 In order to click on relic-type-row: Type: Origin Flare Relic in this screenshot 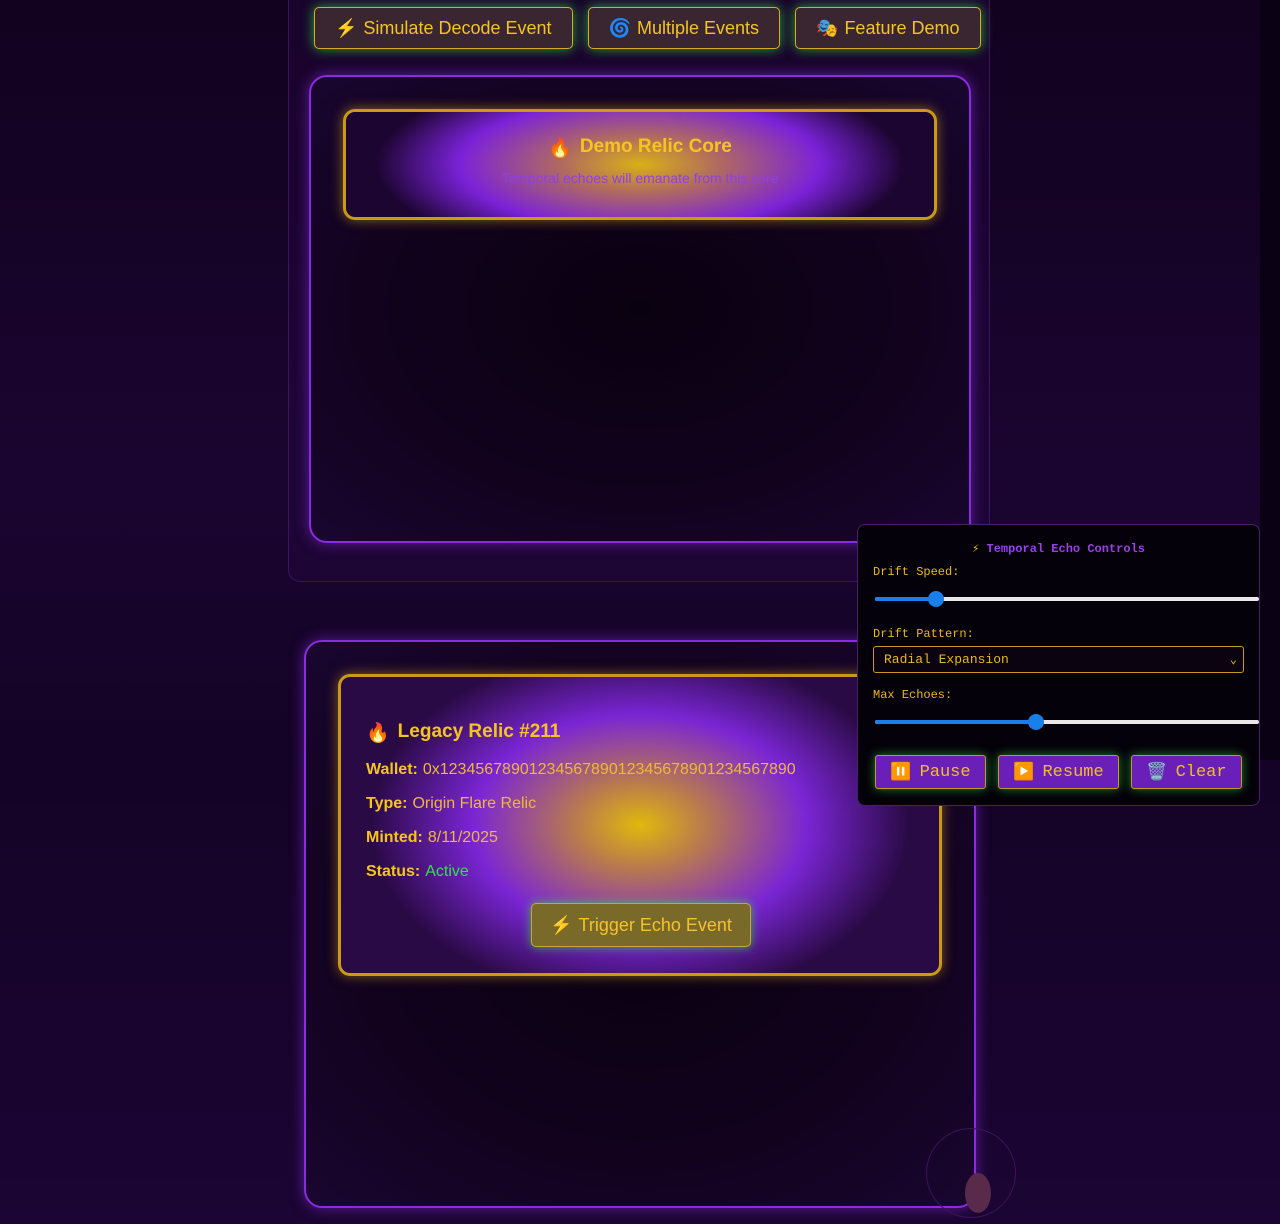, I will do `click(451, 804)`.